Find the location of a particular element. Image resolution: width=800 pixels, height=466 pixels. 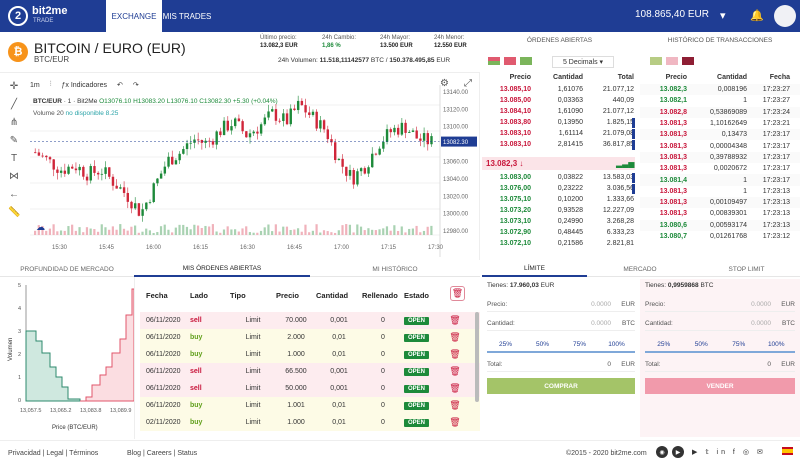

sell-price-field: Precio: 0.0000 EUR is located at coordinates (720, 305).